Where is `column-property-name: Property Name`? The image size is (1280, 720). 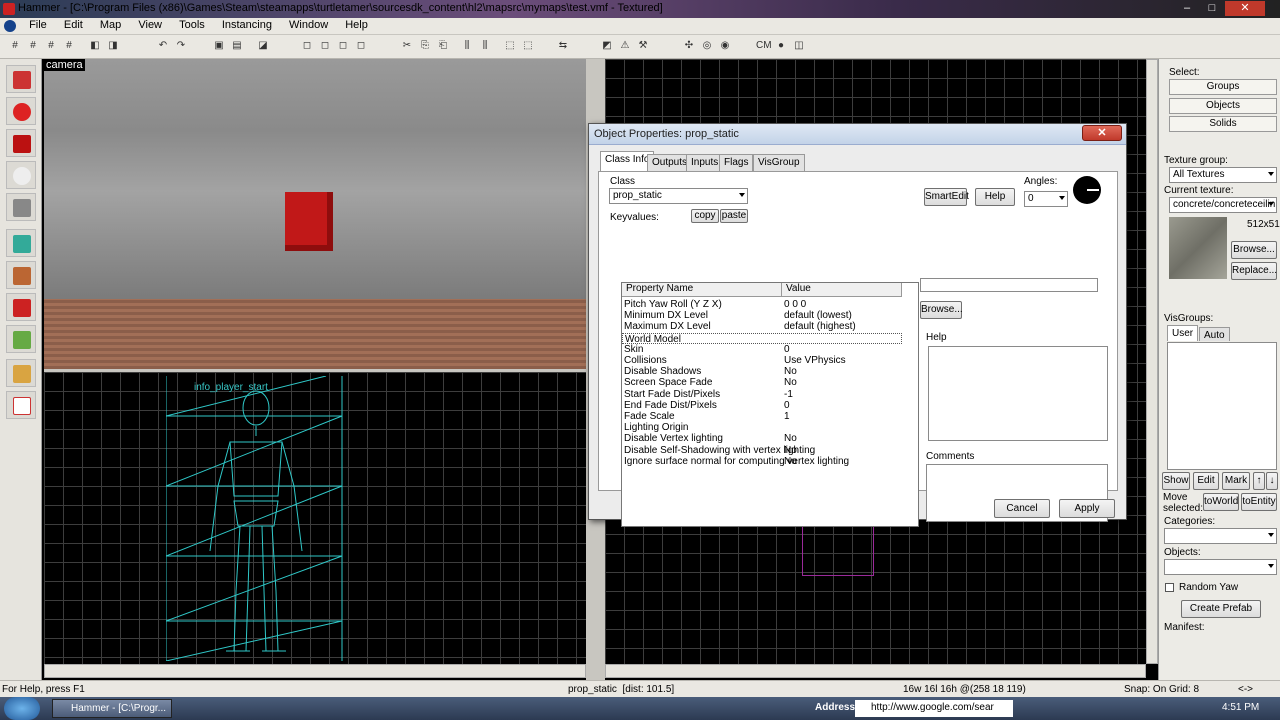 column-property-name: Property Name is located at coordinates (702, 290).